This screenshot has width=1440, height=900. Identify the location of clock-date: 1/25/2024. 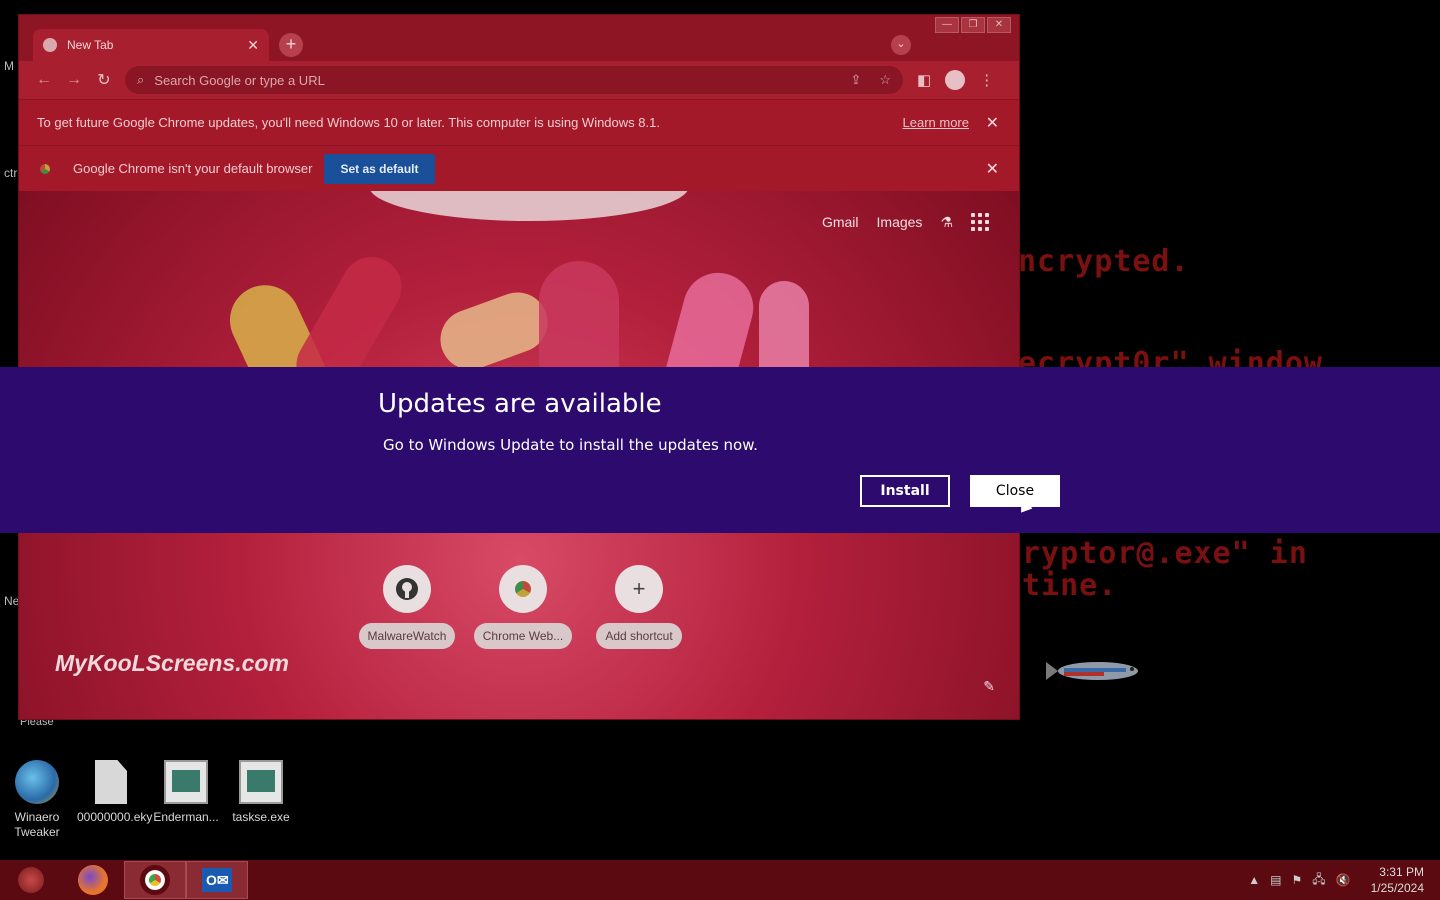
(1397, 888).